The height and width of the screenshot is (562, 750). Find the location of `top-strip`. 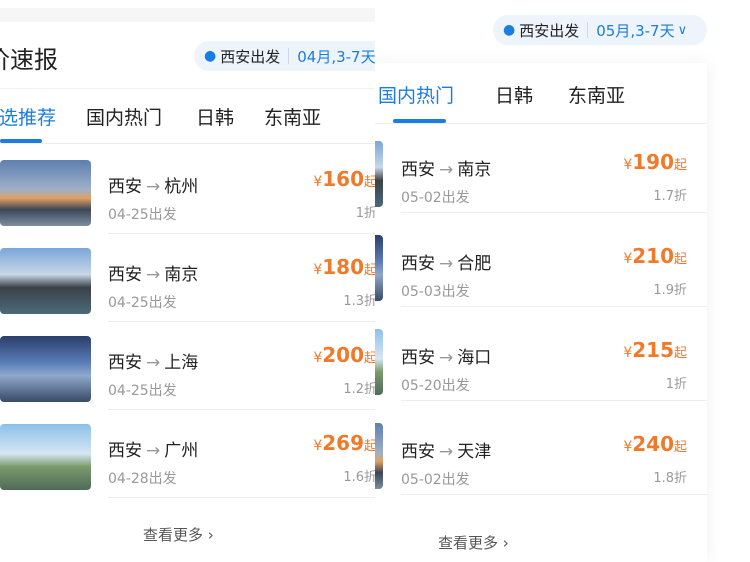

top-strip is located at coordinates (187, 15).